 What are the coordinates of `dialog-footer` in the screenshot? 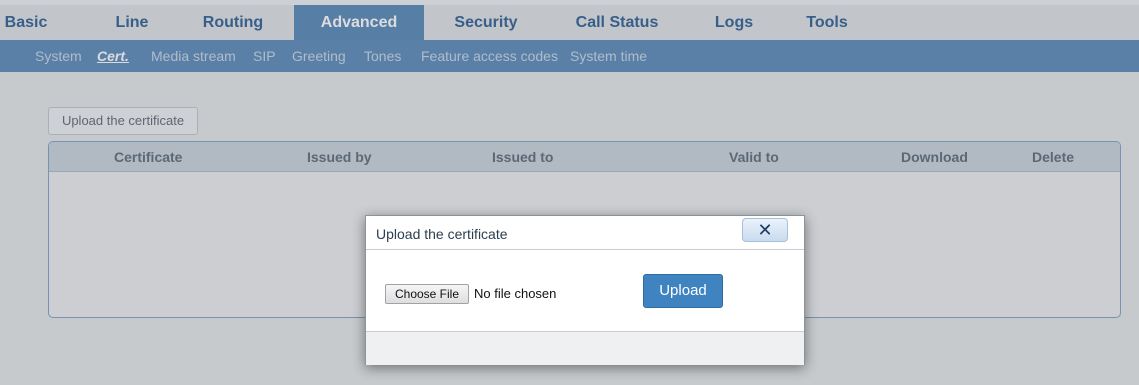 It's located at (585, 348).